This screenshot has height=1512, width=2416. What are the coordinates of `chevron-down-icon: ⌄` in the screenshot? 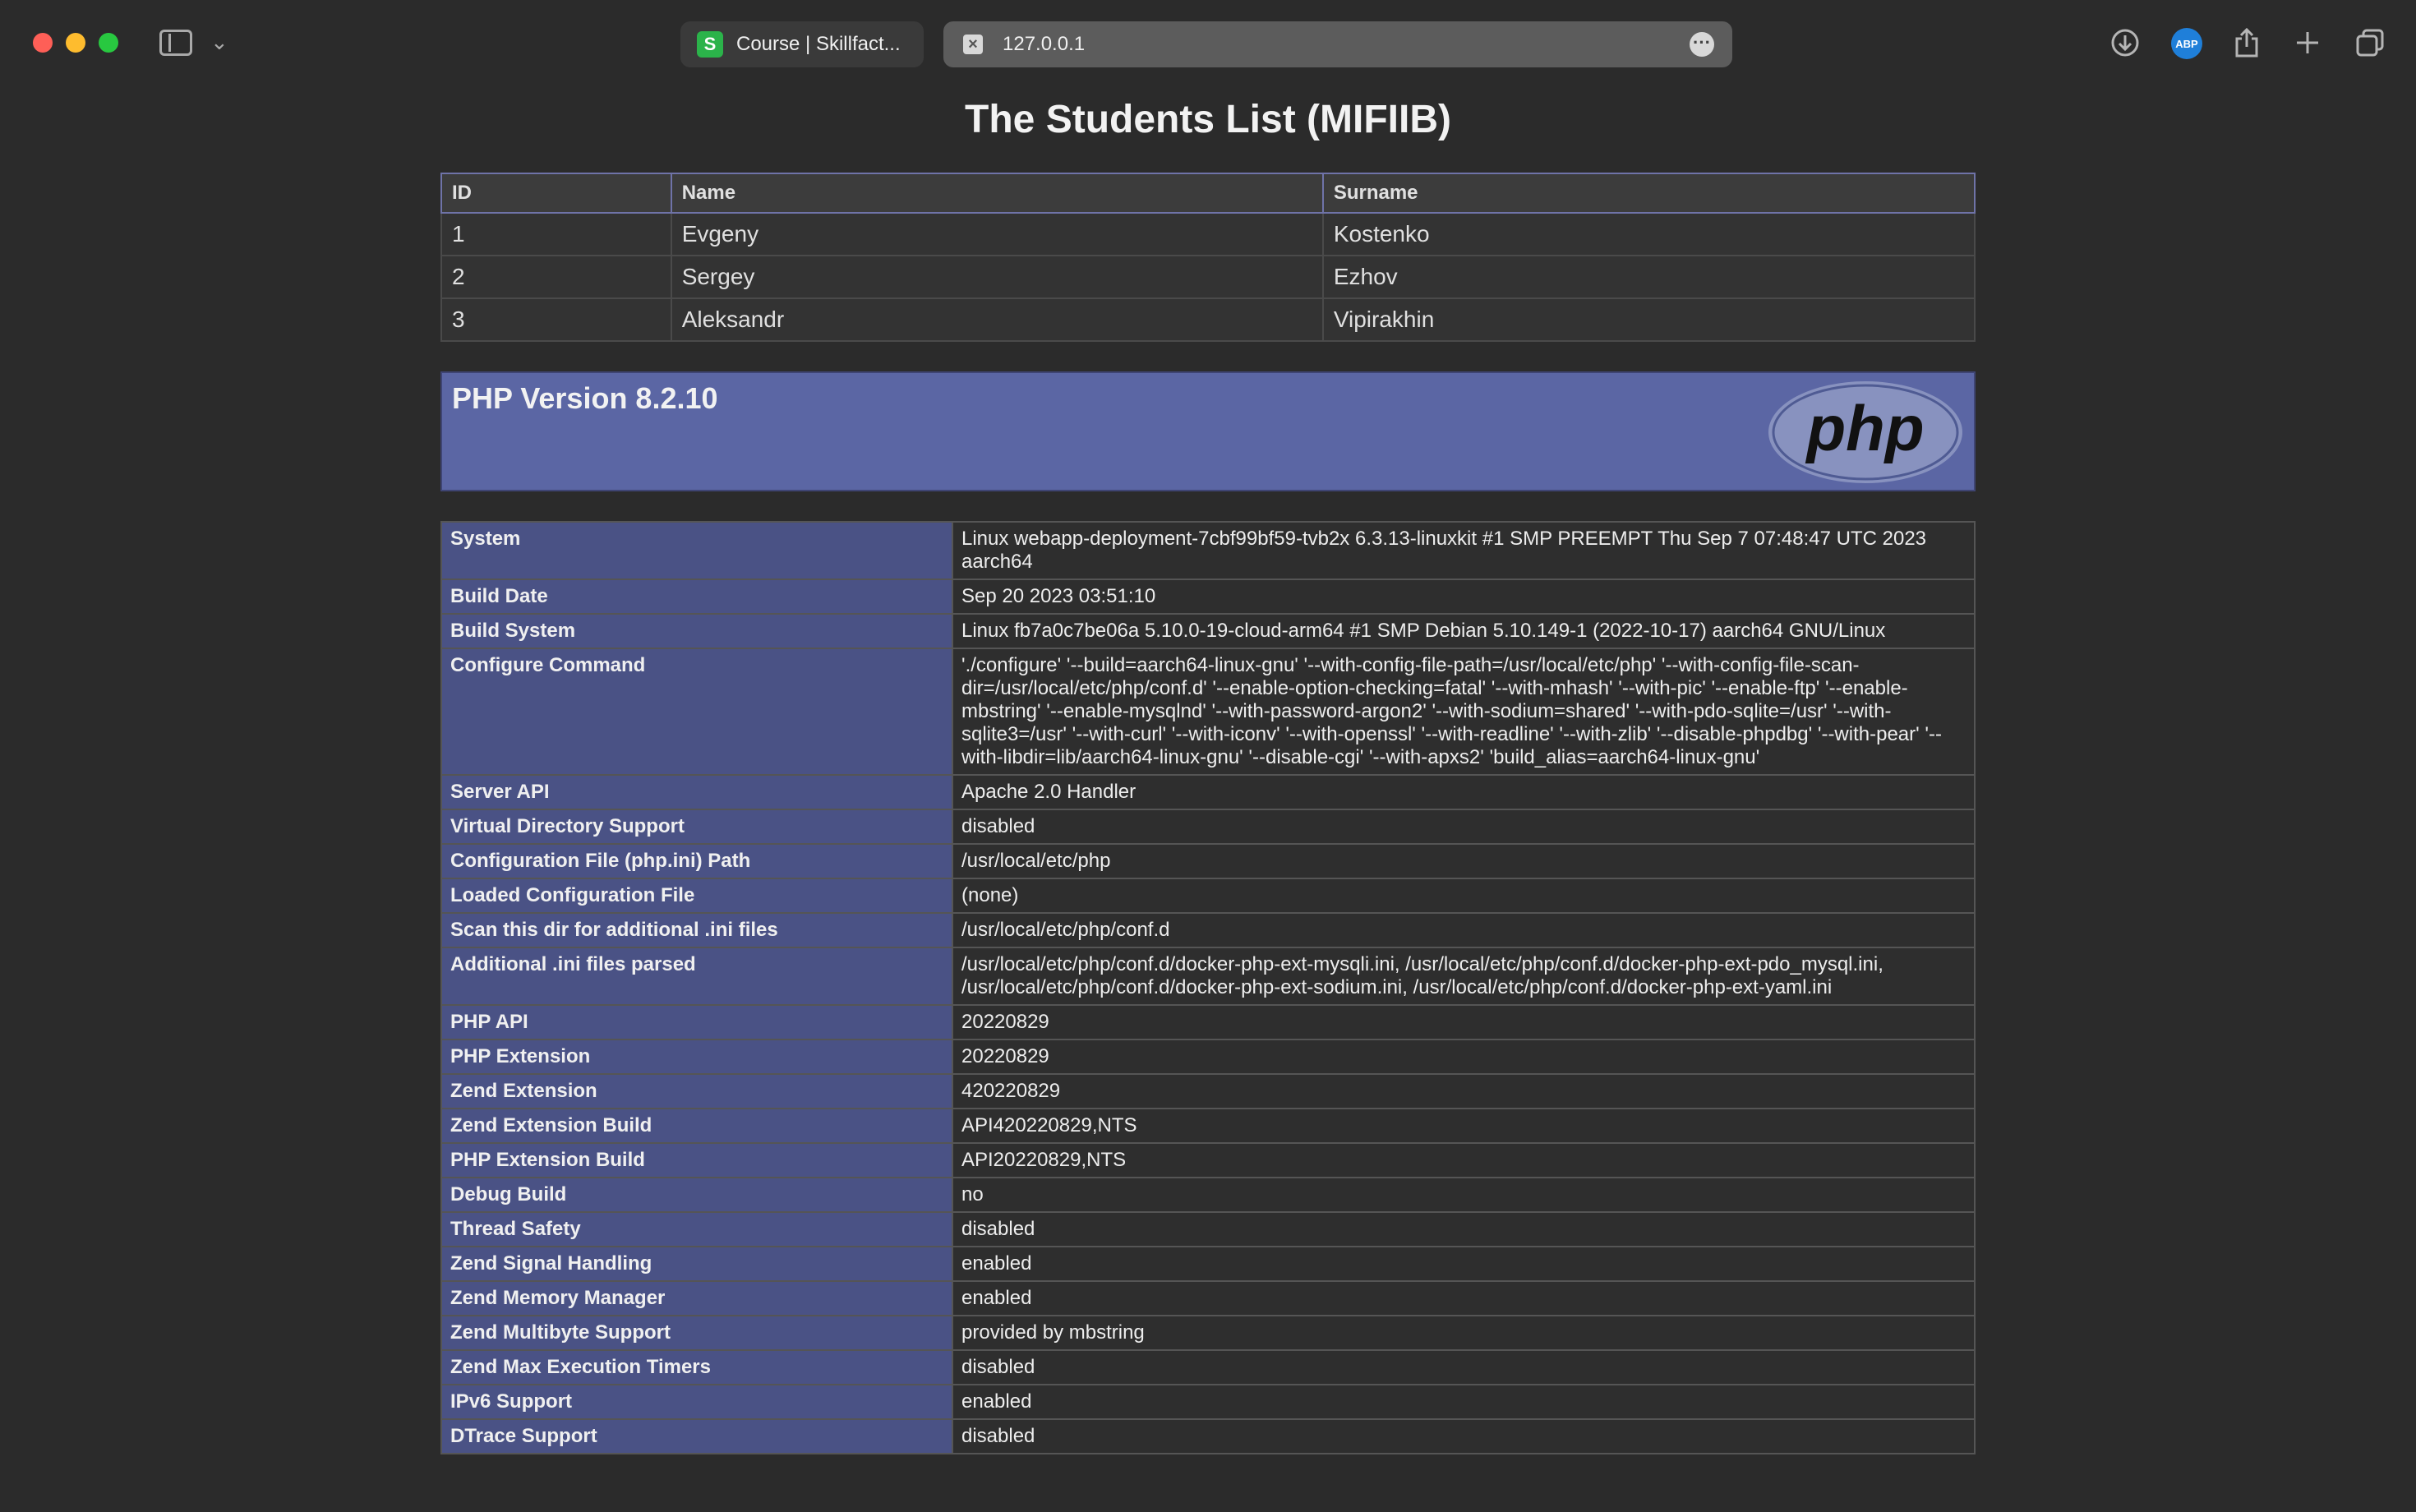 It's located at (219, 42).